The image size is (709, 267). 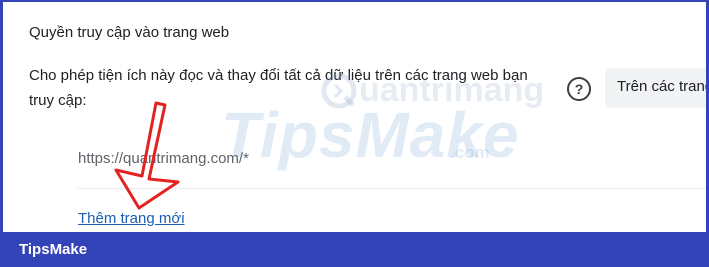 I want to click on tipsmake-watermark-suffix: .com, so click(x=470, y=152).